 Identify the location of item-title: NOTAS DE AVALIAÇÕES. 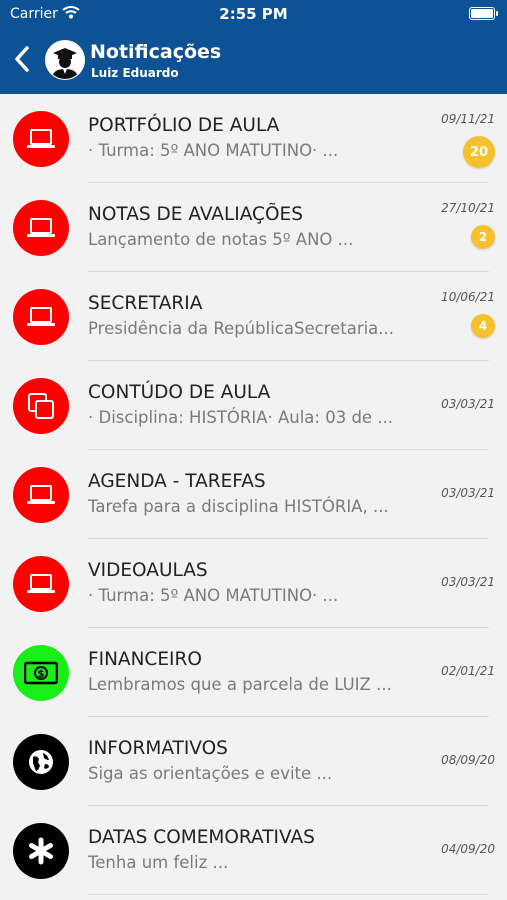
(195, 214).